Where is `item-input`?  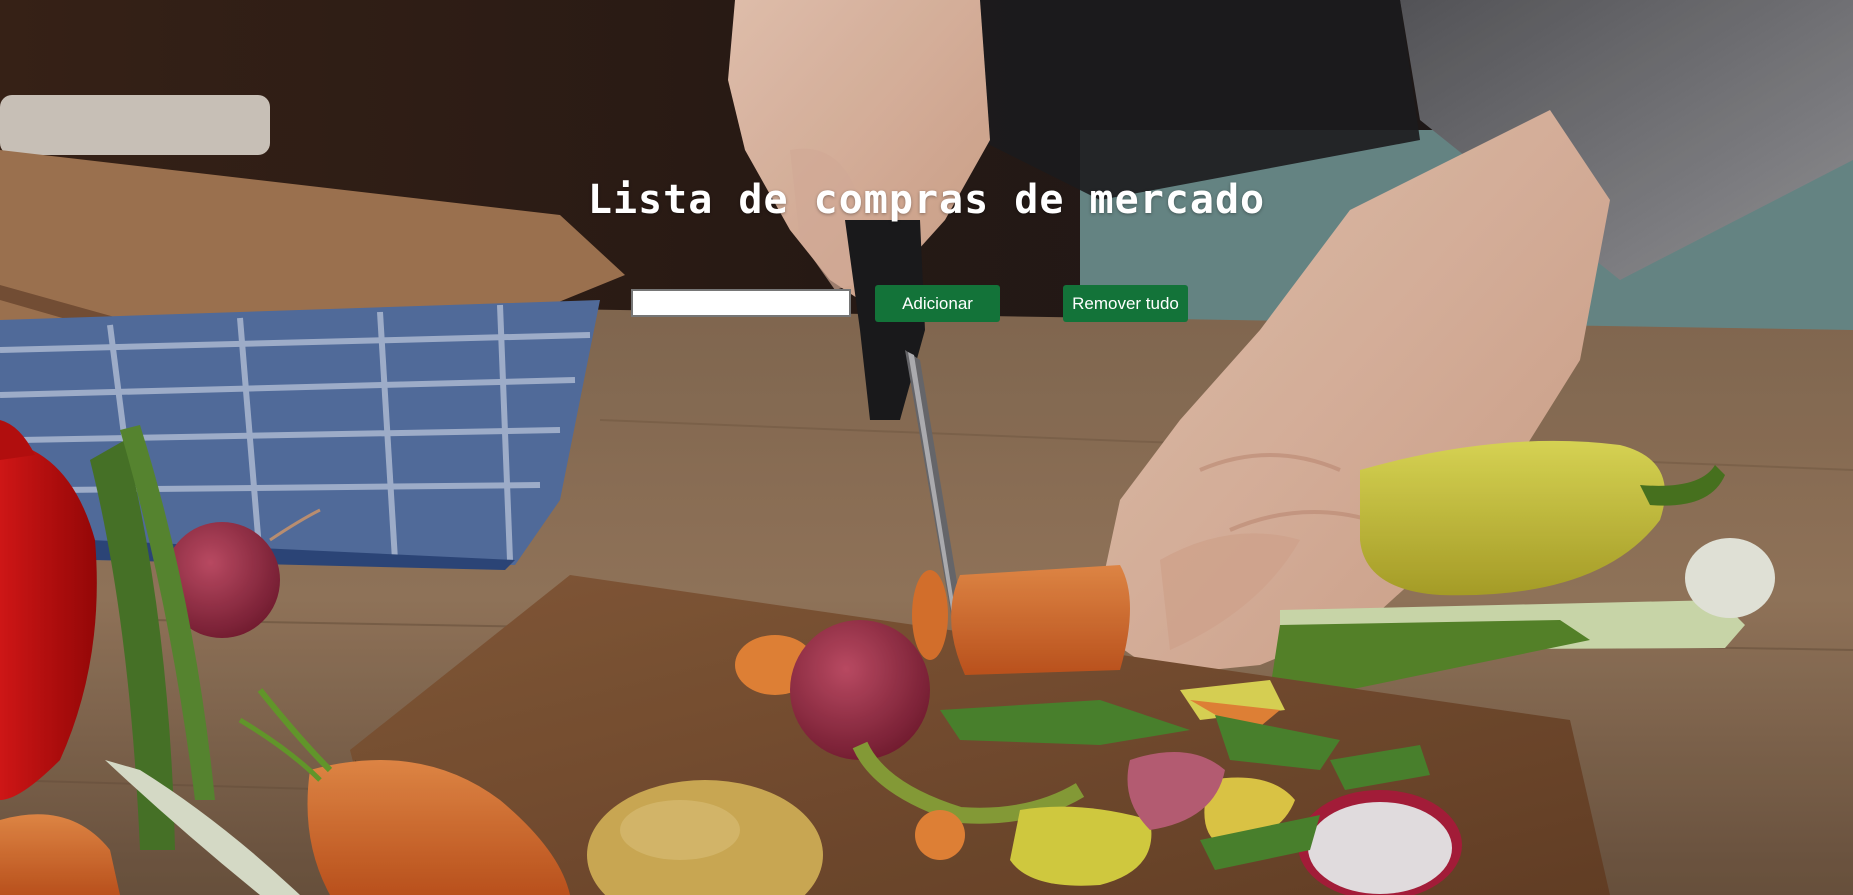
item-input is located at coordinates (741, 303).